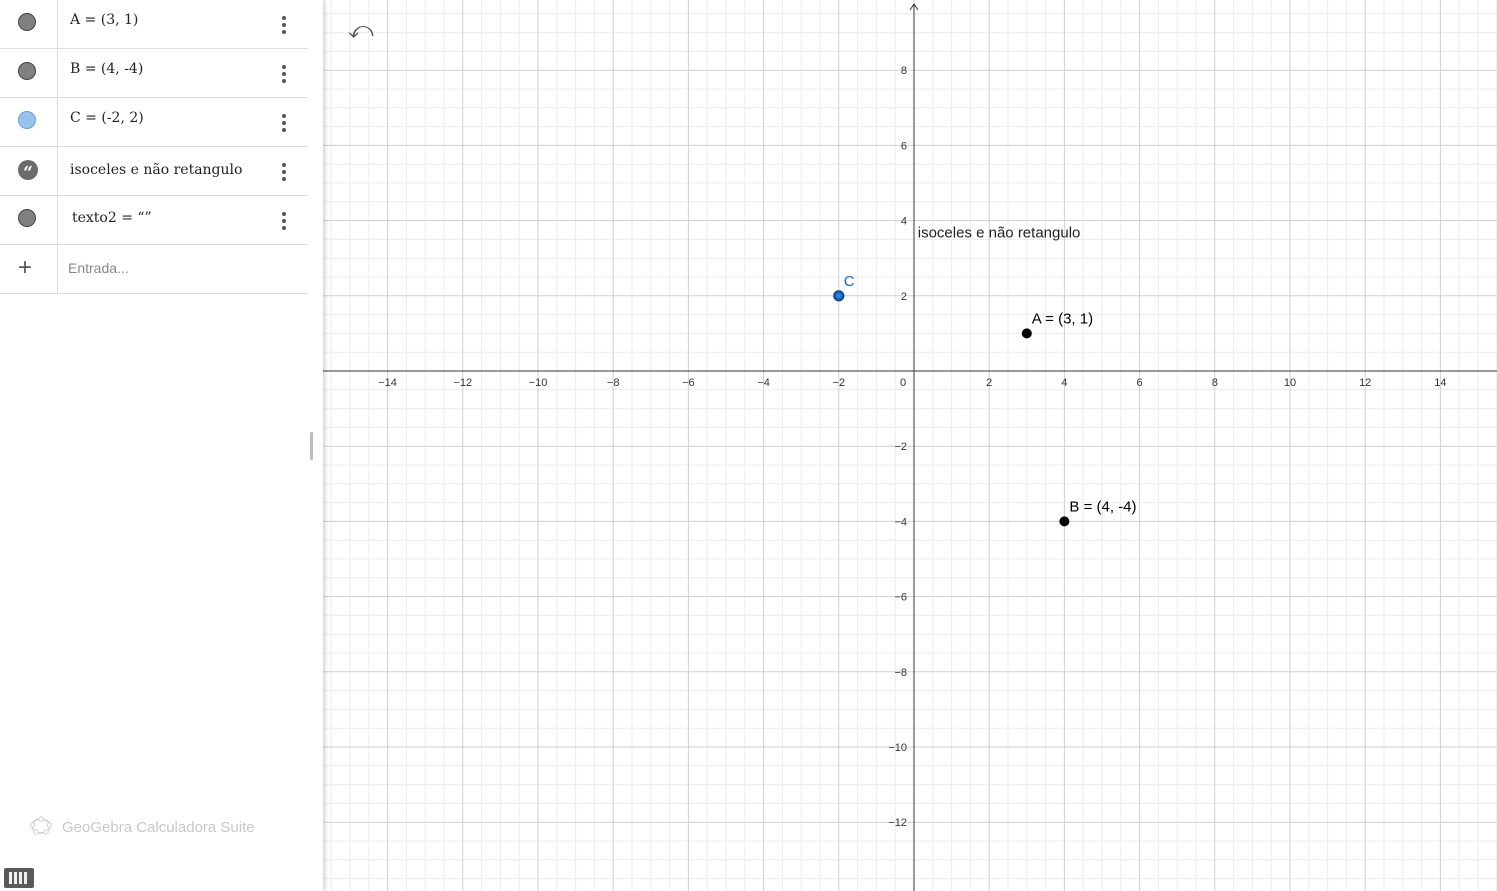 This screenshot has height=891, width=1497. Describe the element at coordinates (158, 827) in the screenshot. I see `branding-text: GeoGebra Calculadora Suite` at that location.